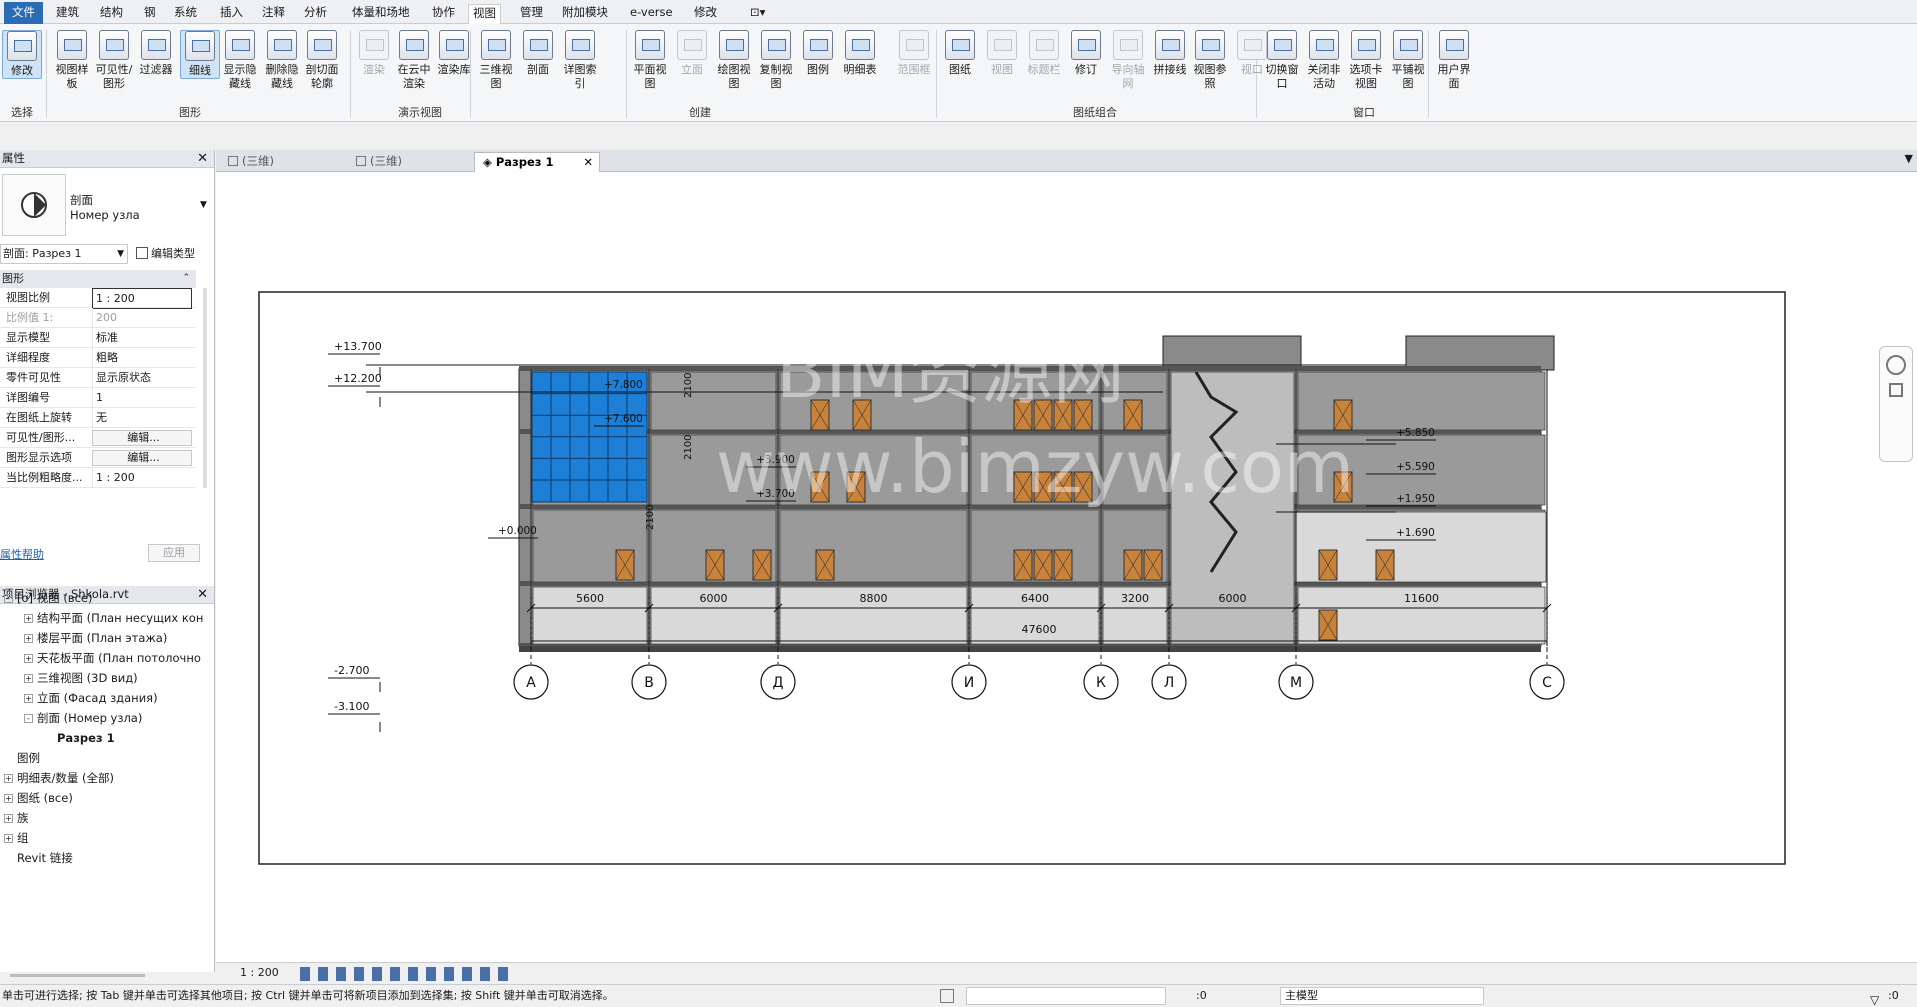  What do you see at coordinates (585, 14) in the screenshot?
I see `ribbon-tab-12: 附加模块` at bounding box center [585, 14].